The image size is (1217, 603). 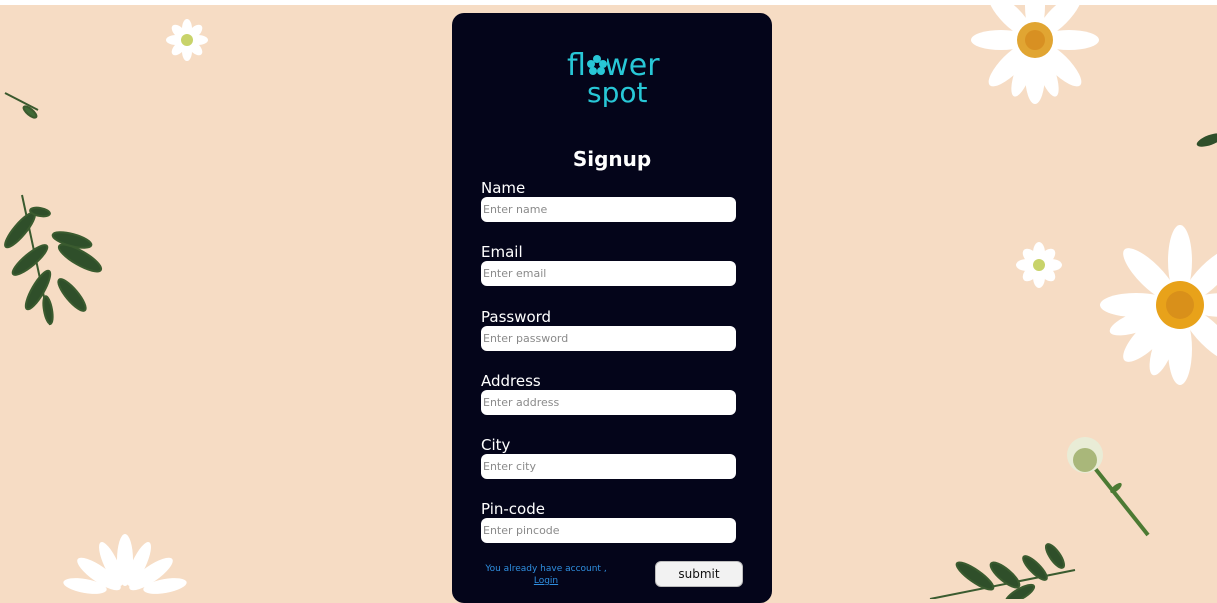 I want to click on email-field-group: Email, so click(x=608, y=264).